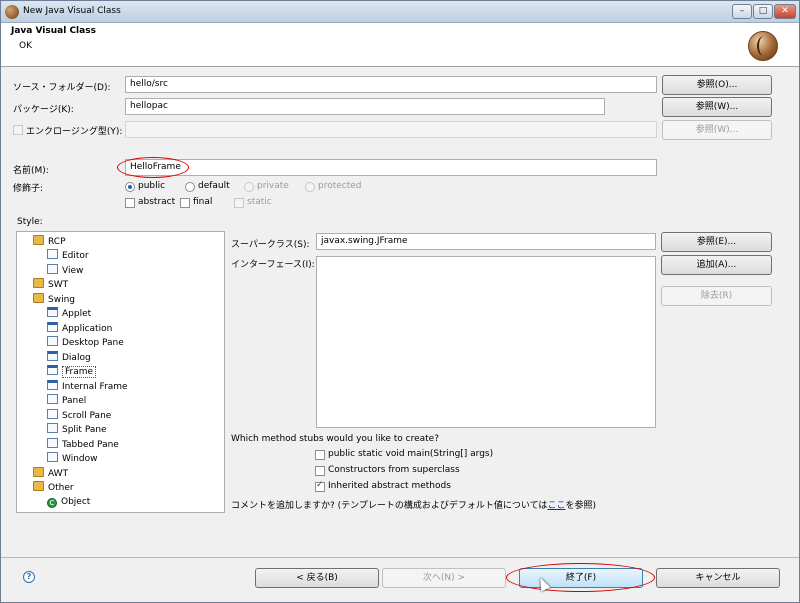 This screenshot has height=603, width=800. What do you see at coordinates (69, 314) in the screenshot?
I see `tree-item-applet: Applet` at bounding box center [69, 314].